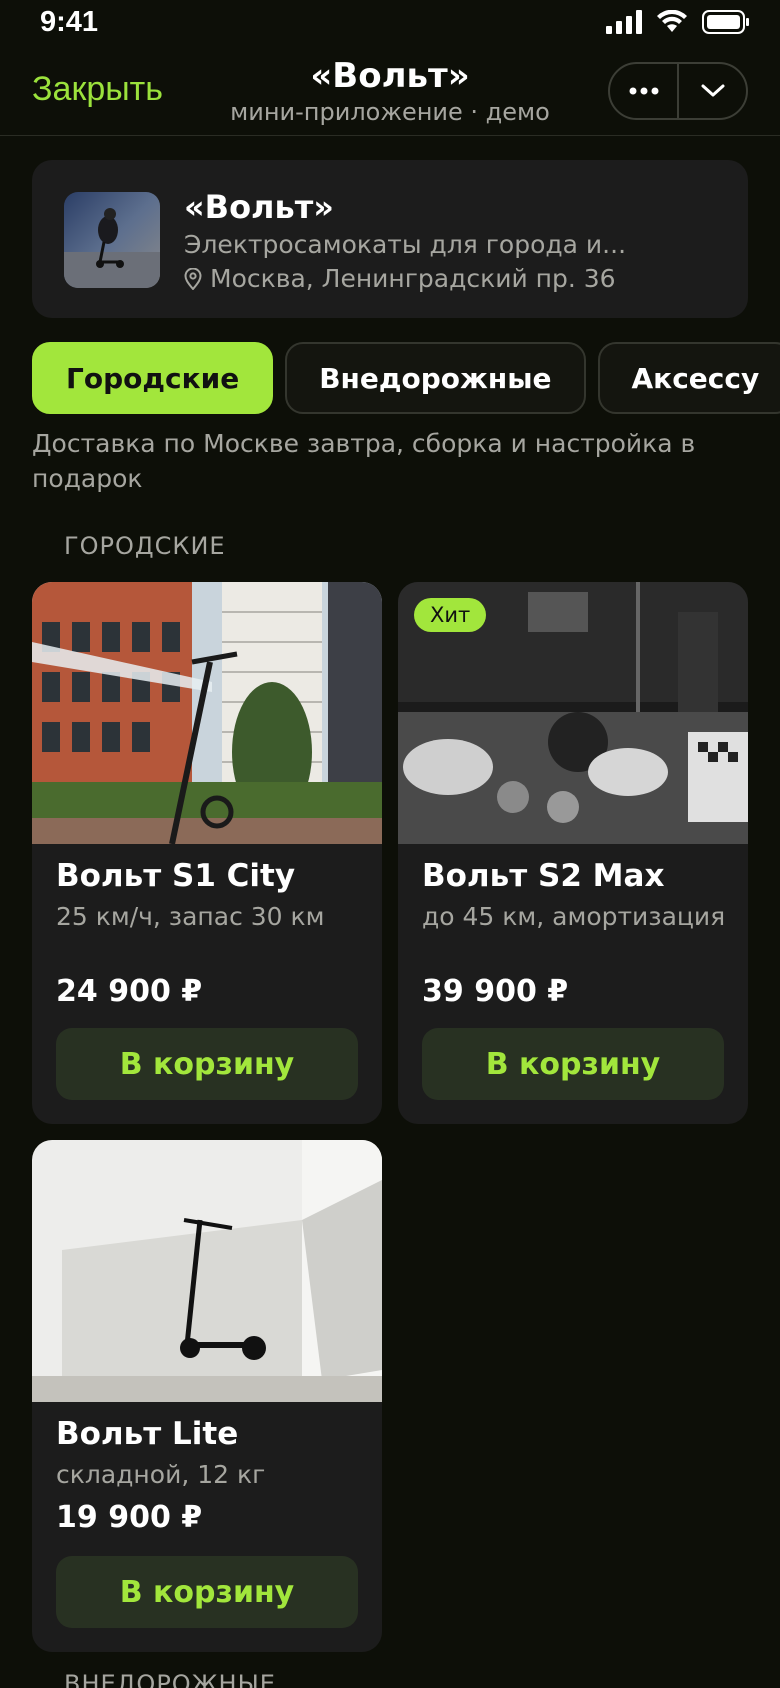  I want to click on product-spec: 25 км/ч, запас 30 км, so click(190, 916).